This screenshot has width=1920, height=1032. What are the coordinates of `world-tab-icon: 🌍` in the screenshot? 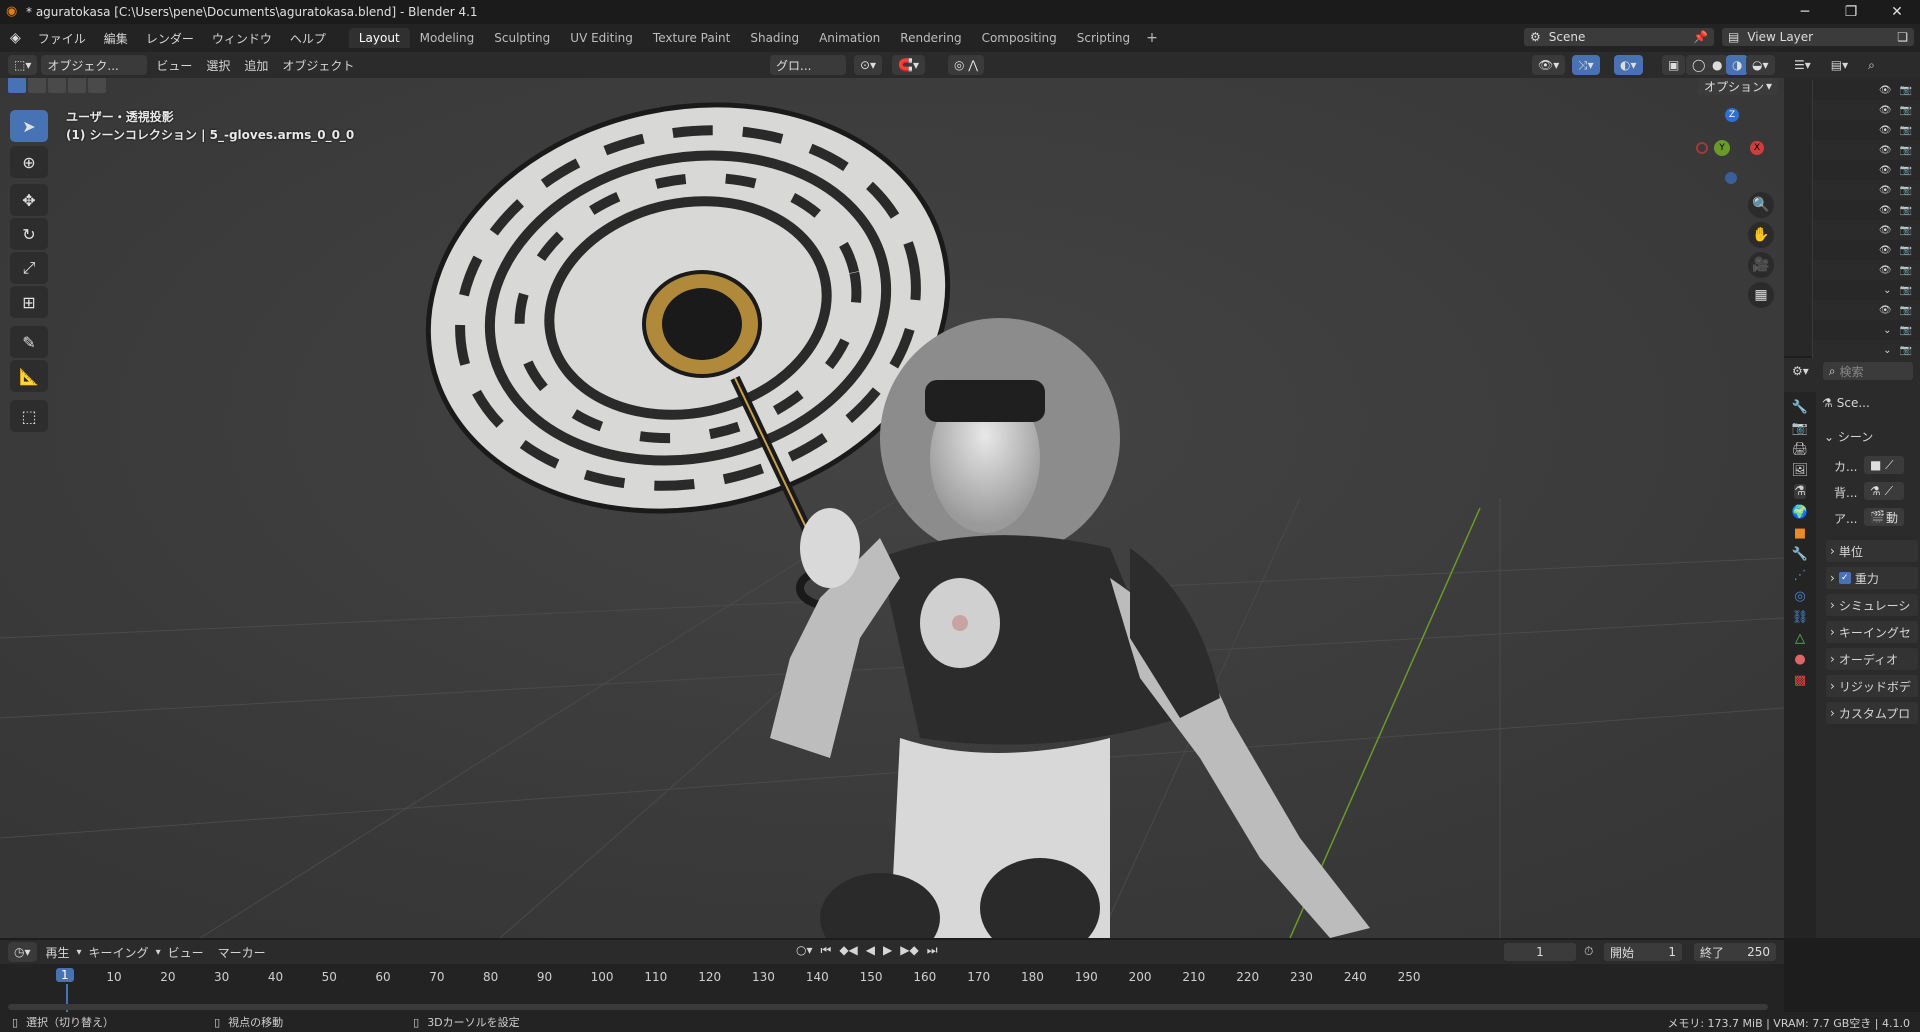 It's located at (1800, 512).